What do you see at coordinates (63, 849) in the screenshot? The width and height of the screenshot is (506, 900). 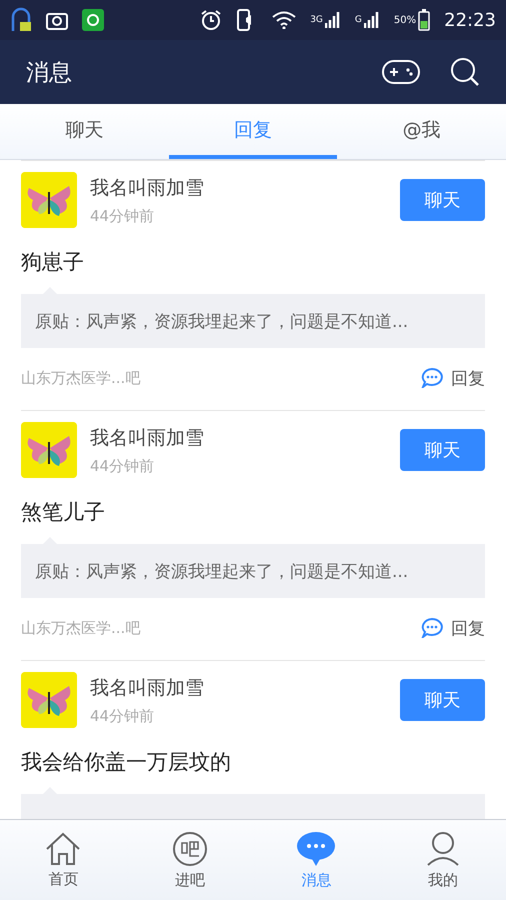 I see `home-icon` at bounding box center [63, 849].